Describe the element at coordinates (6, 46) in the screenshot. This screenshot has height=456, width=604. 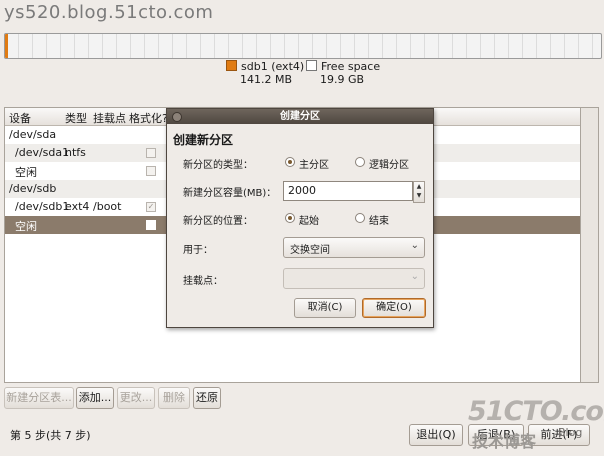
I see `partition-bar-used-segment` at that location.